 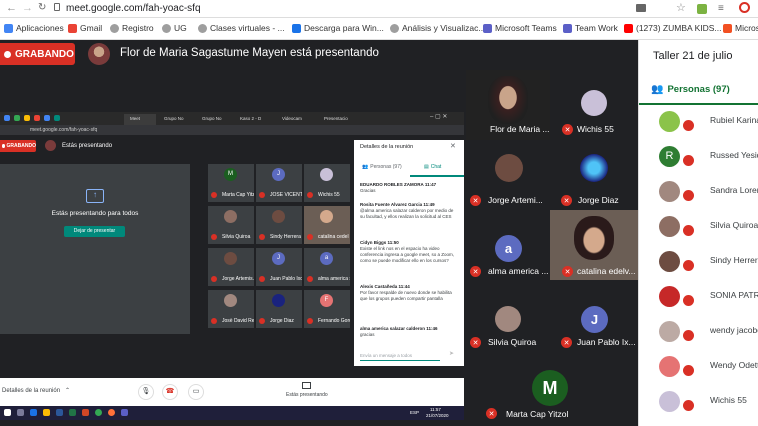 What do you see at coordinates (50, 145) in the screenshot?
I see `shared-presenter-avatar` at bounding box center [50, 145].